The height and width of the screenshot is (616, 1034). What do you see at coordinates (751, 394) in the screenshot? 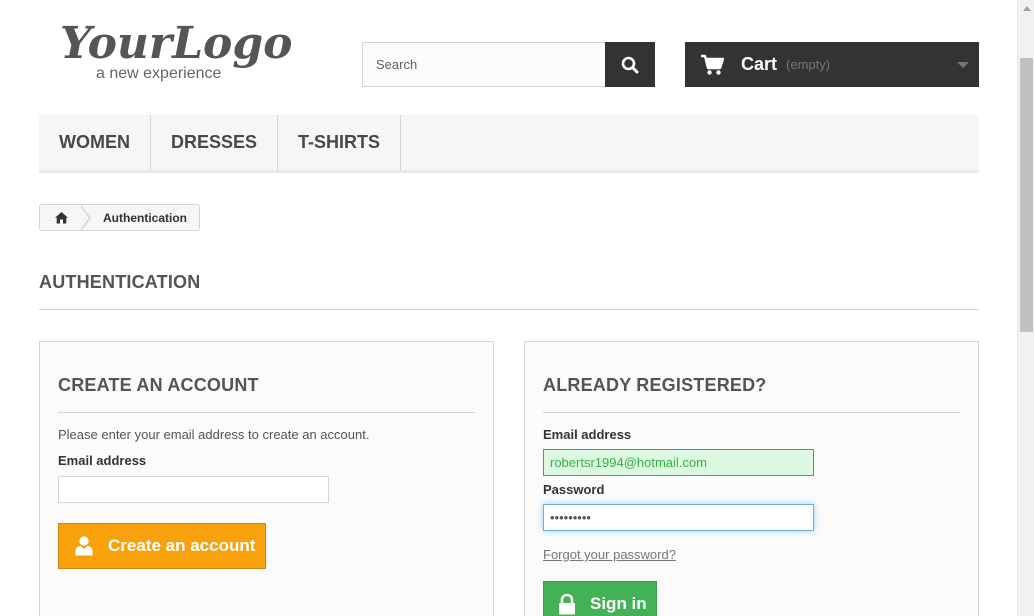
I see `login-title: ALREADY REGISTERED?` at bounding box center [751, 394].